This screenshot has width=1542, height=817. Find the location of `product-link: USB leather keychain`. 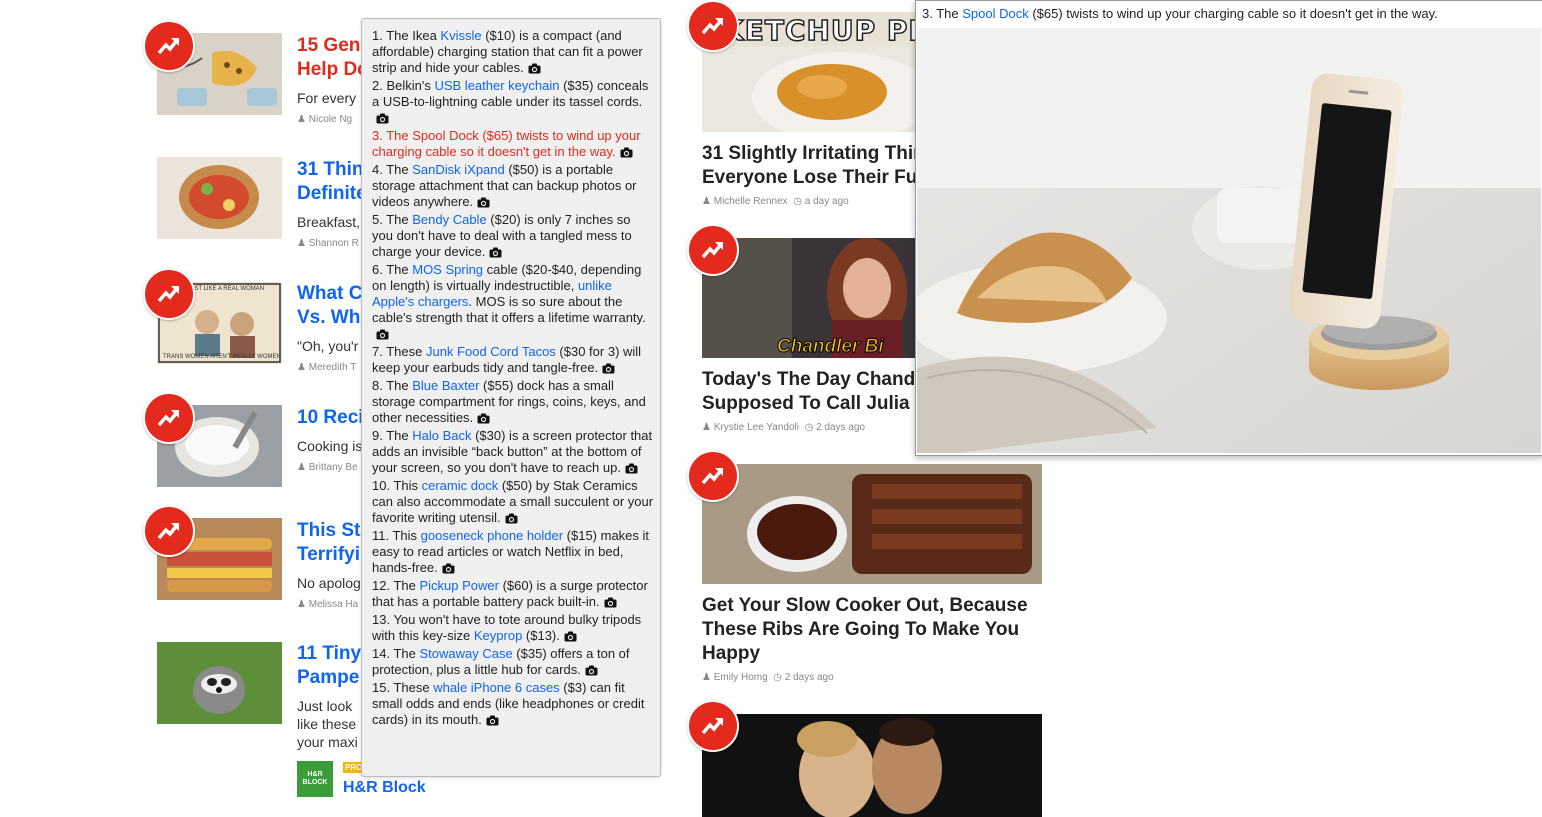

product-link: USB leather keychain is located at coordinates (496, 85).